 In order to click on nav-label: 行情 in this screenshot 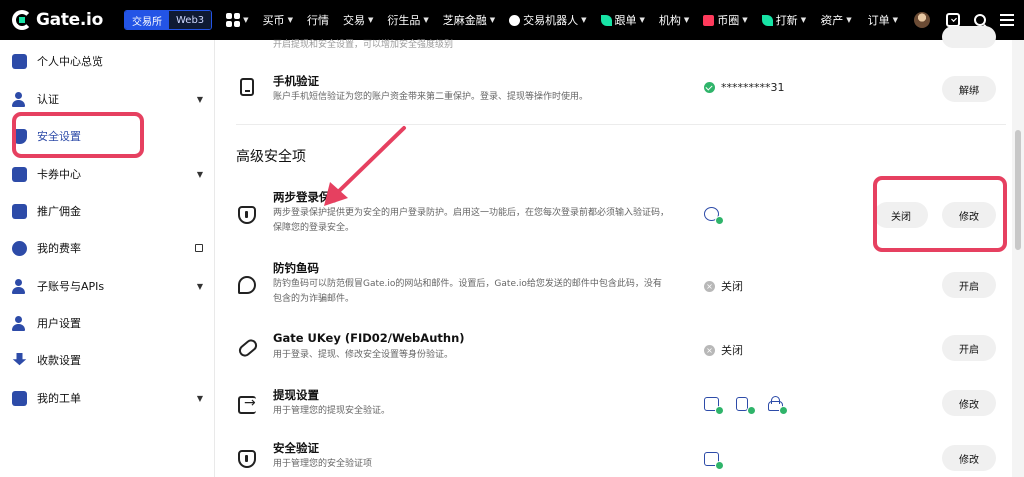, I will do `click(317, 20)`.